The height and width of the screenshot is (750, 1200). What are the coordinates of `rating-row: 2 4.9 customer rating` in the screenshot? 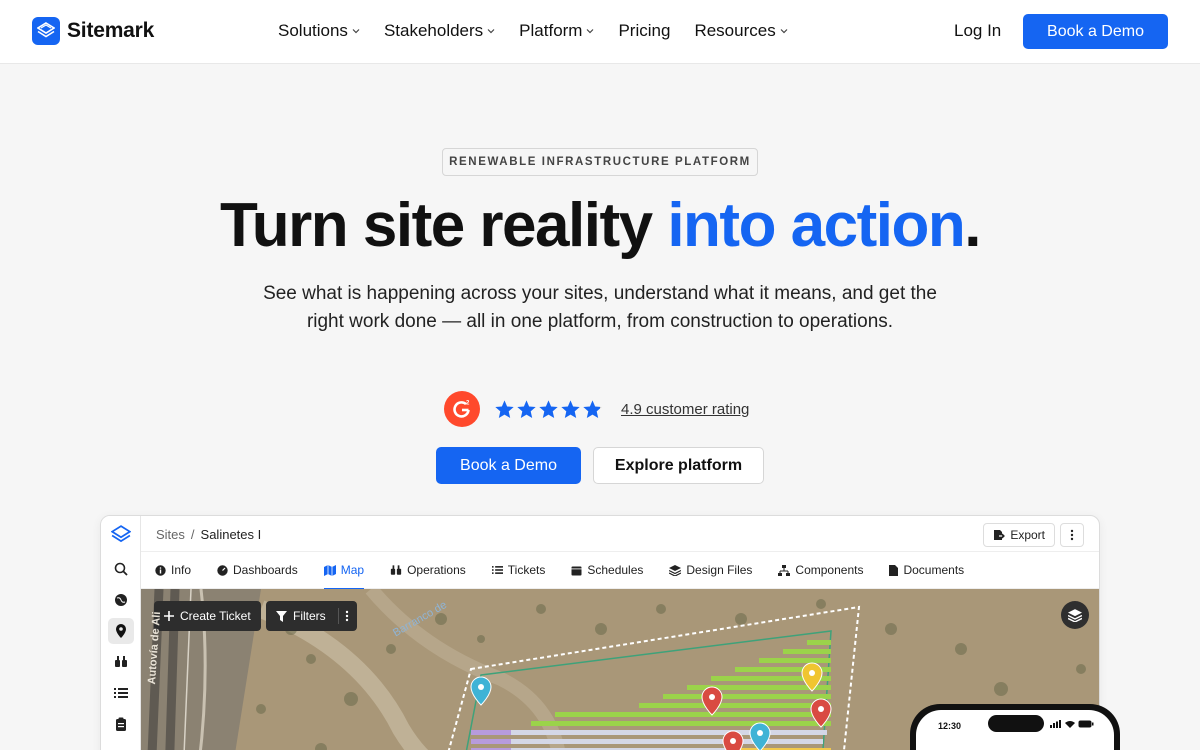 It's located at (596, 409).